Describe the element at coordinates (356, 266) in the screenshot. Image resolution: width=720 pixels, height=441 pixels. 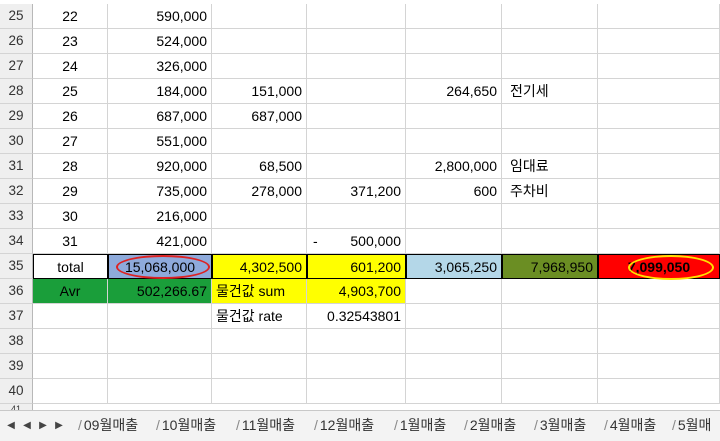
I see `total-cell: 601,200` at that location.